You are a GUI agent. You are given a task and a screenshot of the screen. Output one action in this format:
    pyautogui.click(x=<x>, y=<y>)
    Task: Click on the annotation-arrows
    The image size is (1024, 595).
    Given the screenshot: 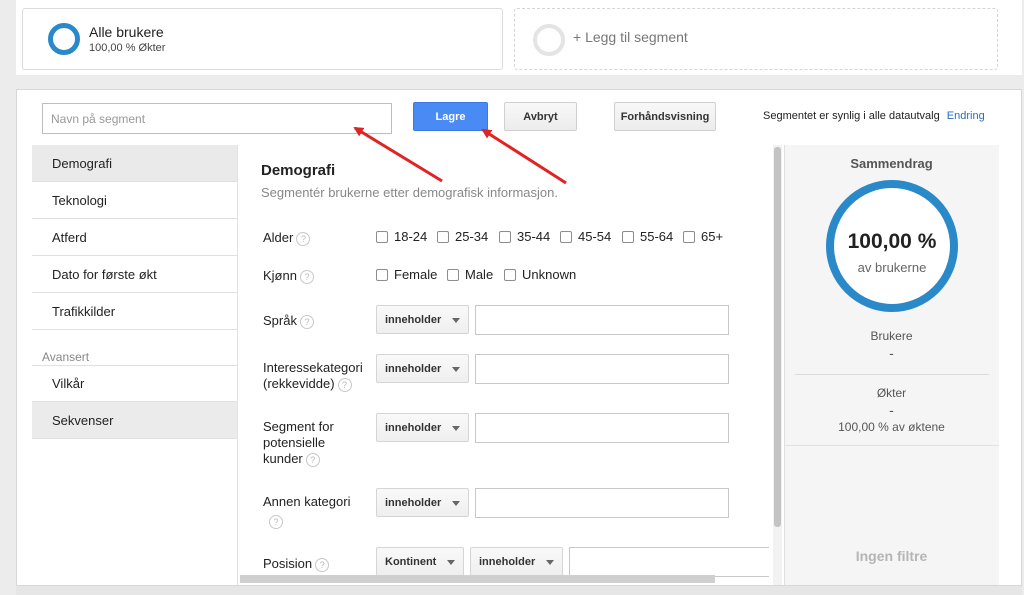 What is the action you would take?
    pyautogui.click(x=460, y=155)
    